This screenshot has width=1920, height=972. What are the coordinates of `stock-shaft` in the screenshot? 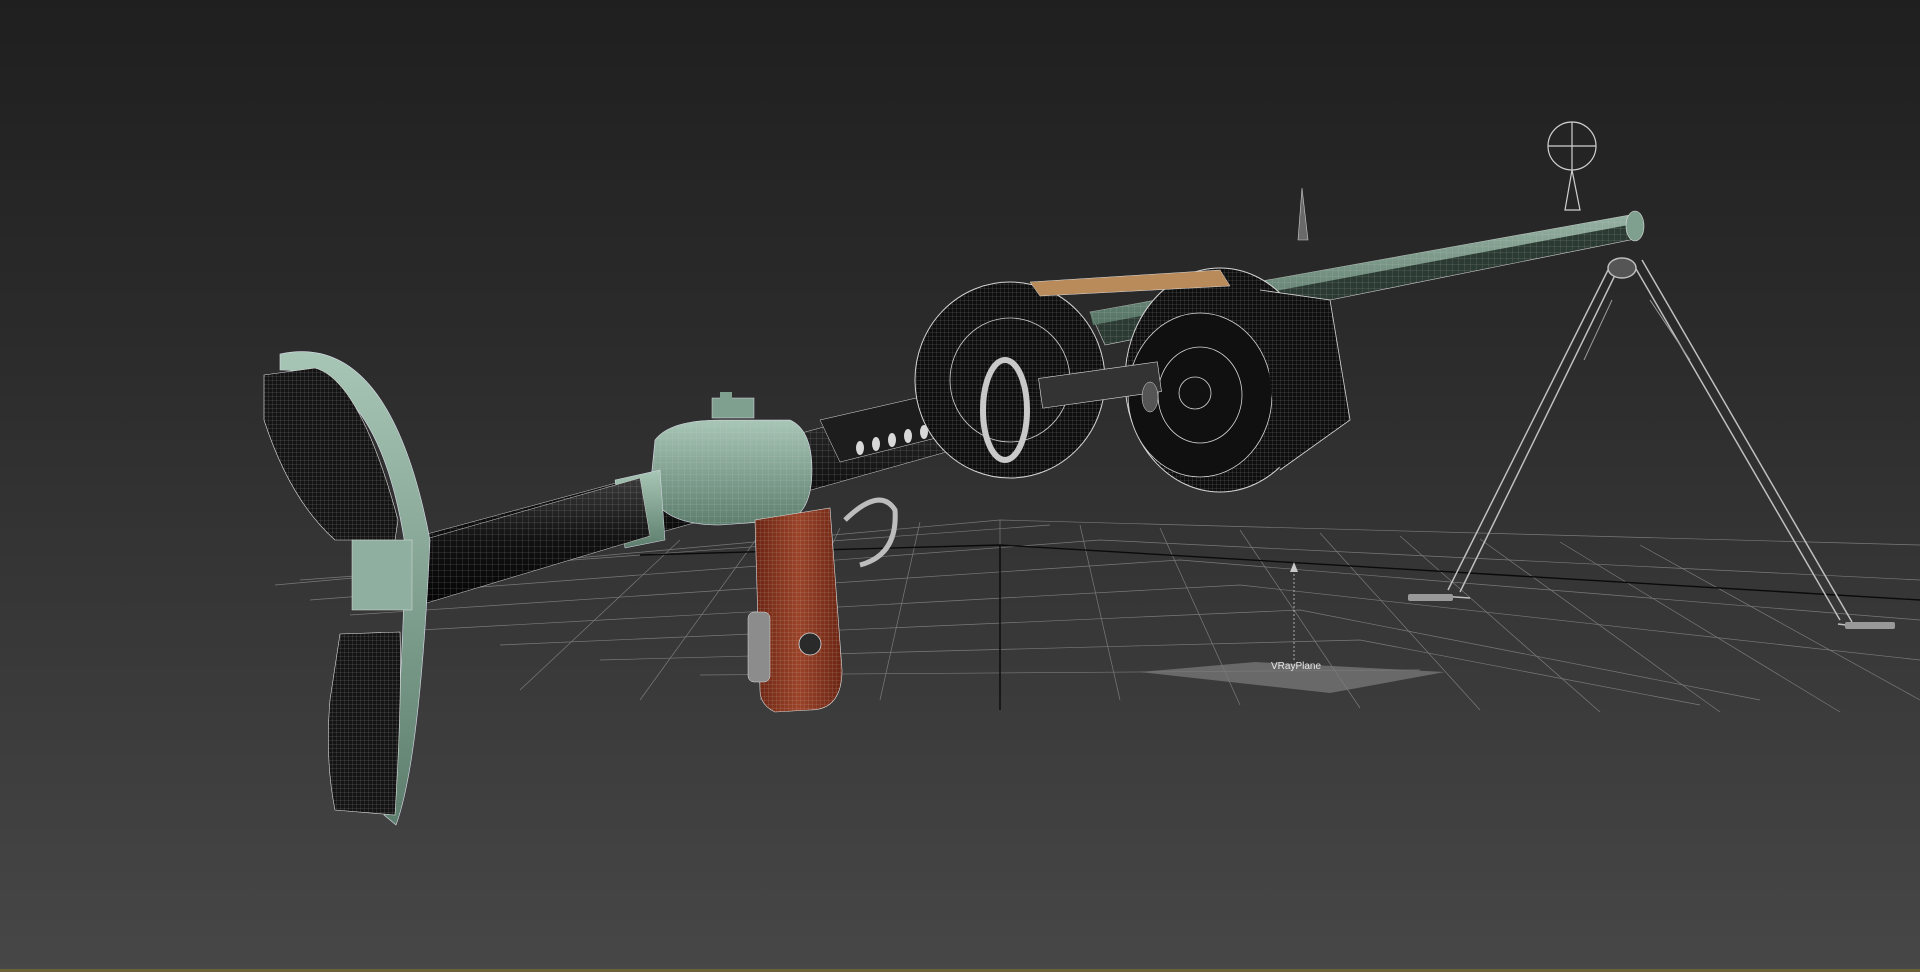 It's located at (527, 541).